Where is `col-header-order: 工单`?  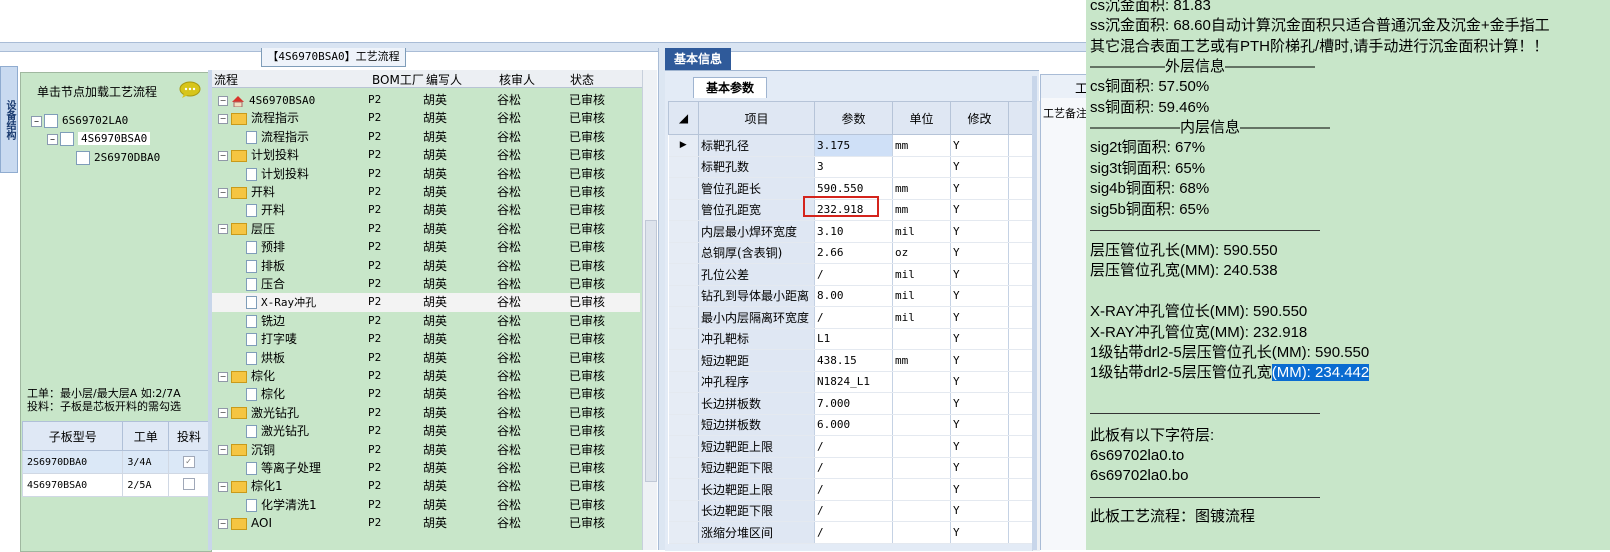
col-header-order: 工单 is located at coordinates (146, 436).